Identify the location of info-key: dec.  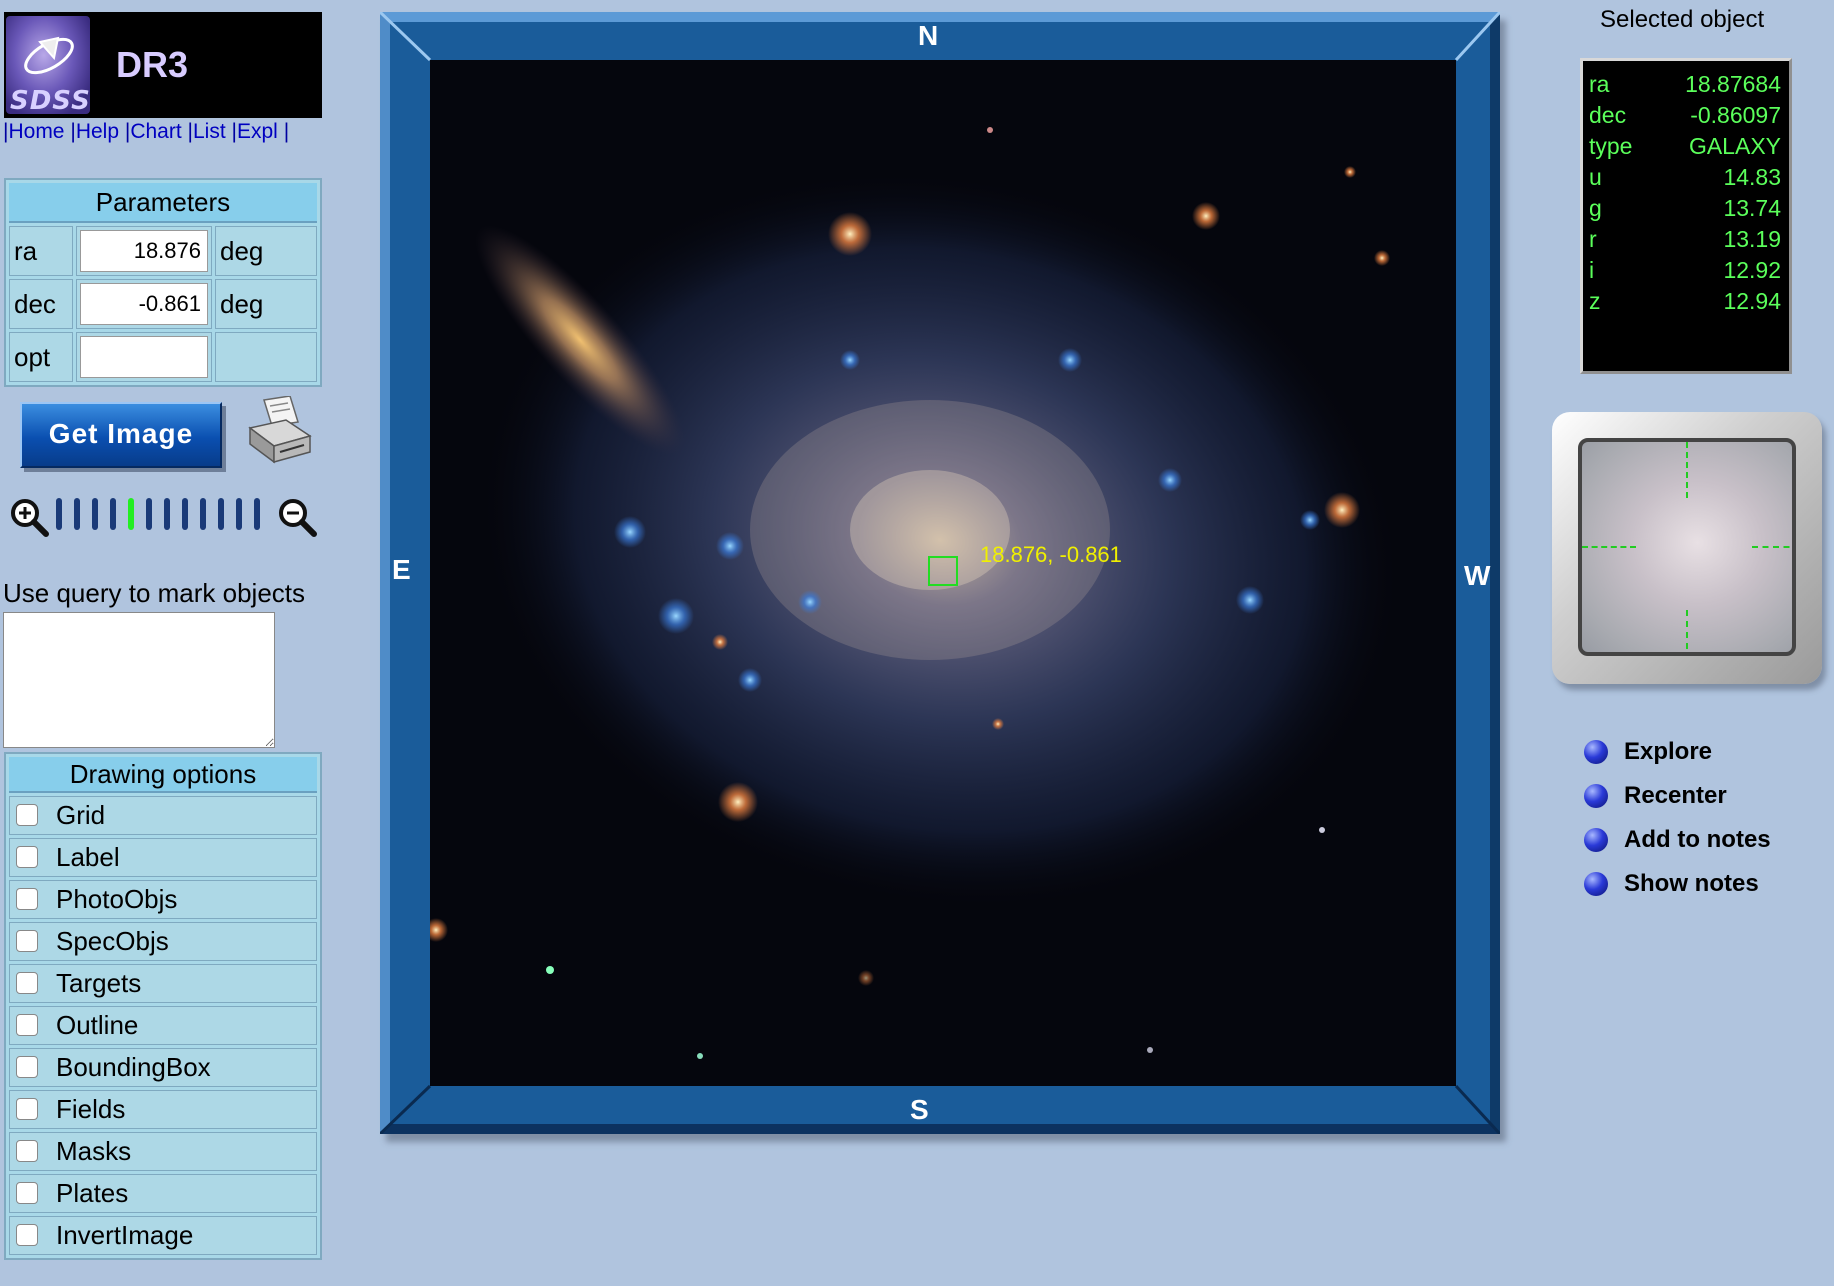
(1608, 115).